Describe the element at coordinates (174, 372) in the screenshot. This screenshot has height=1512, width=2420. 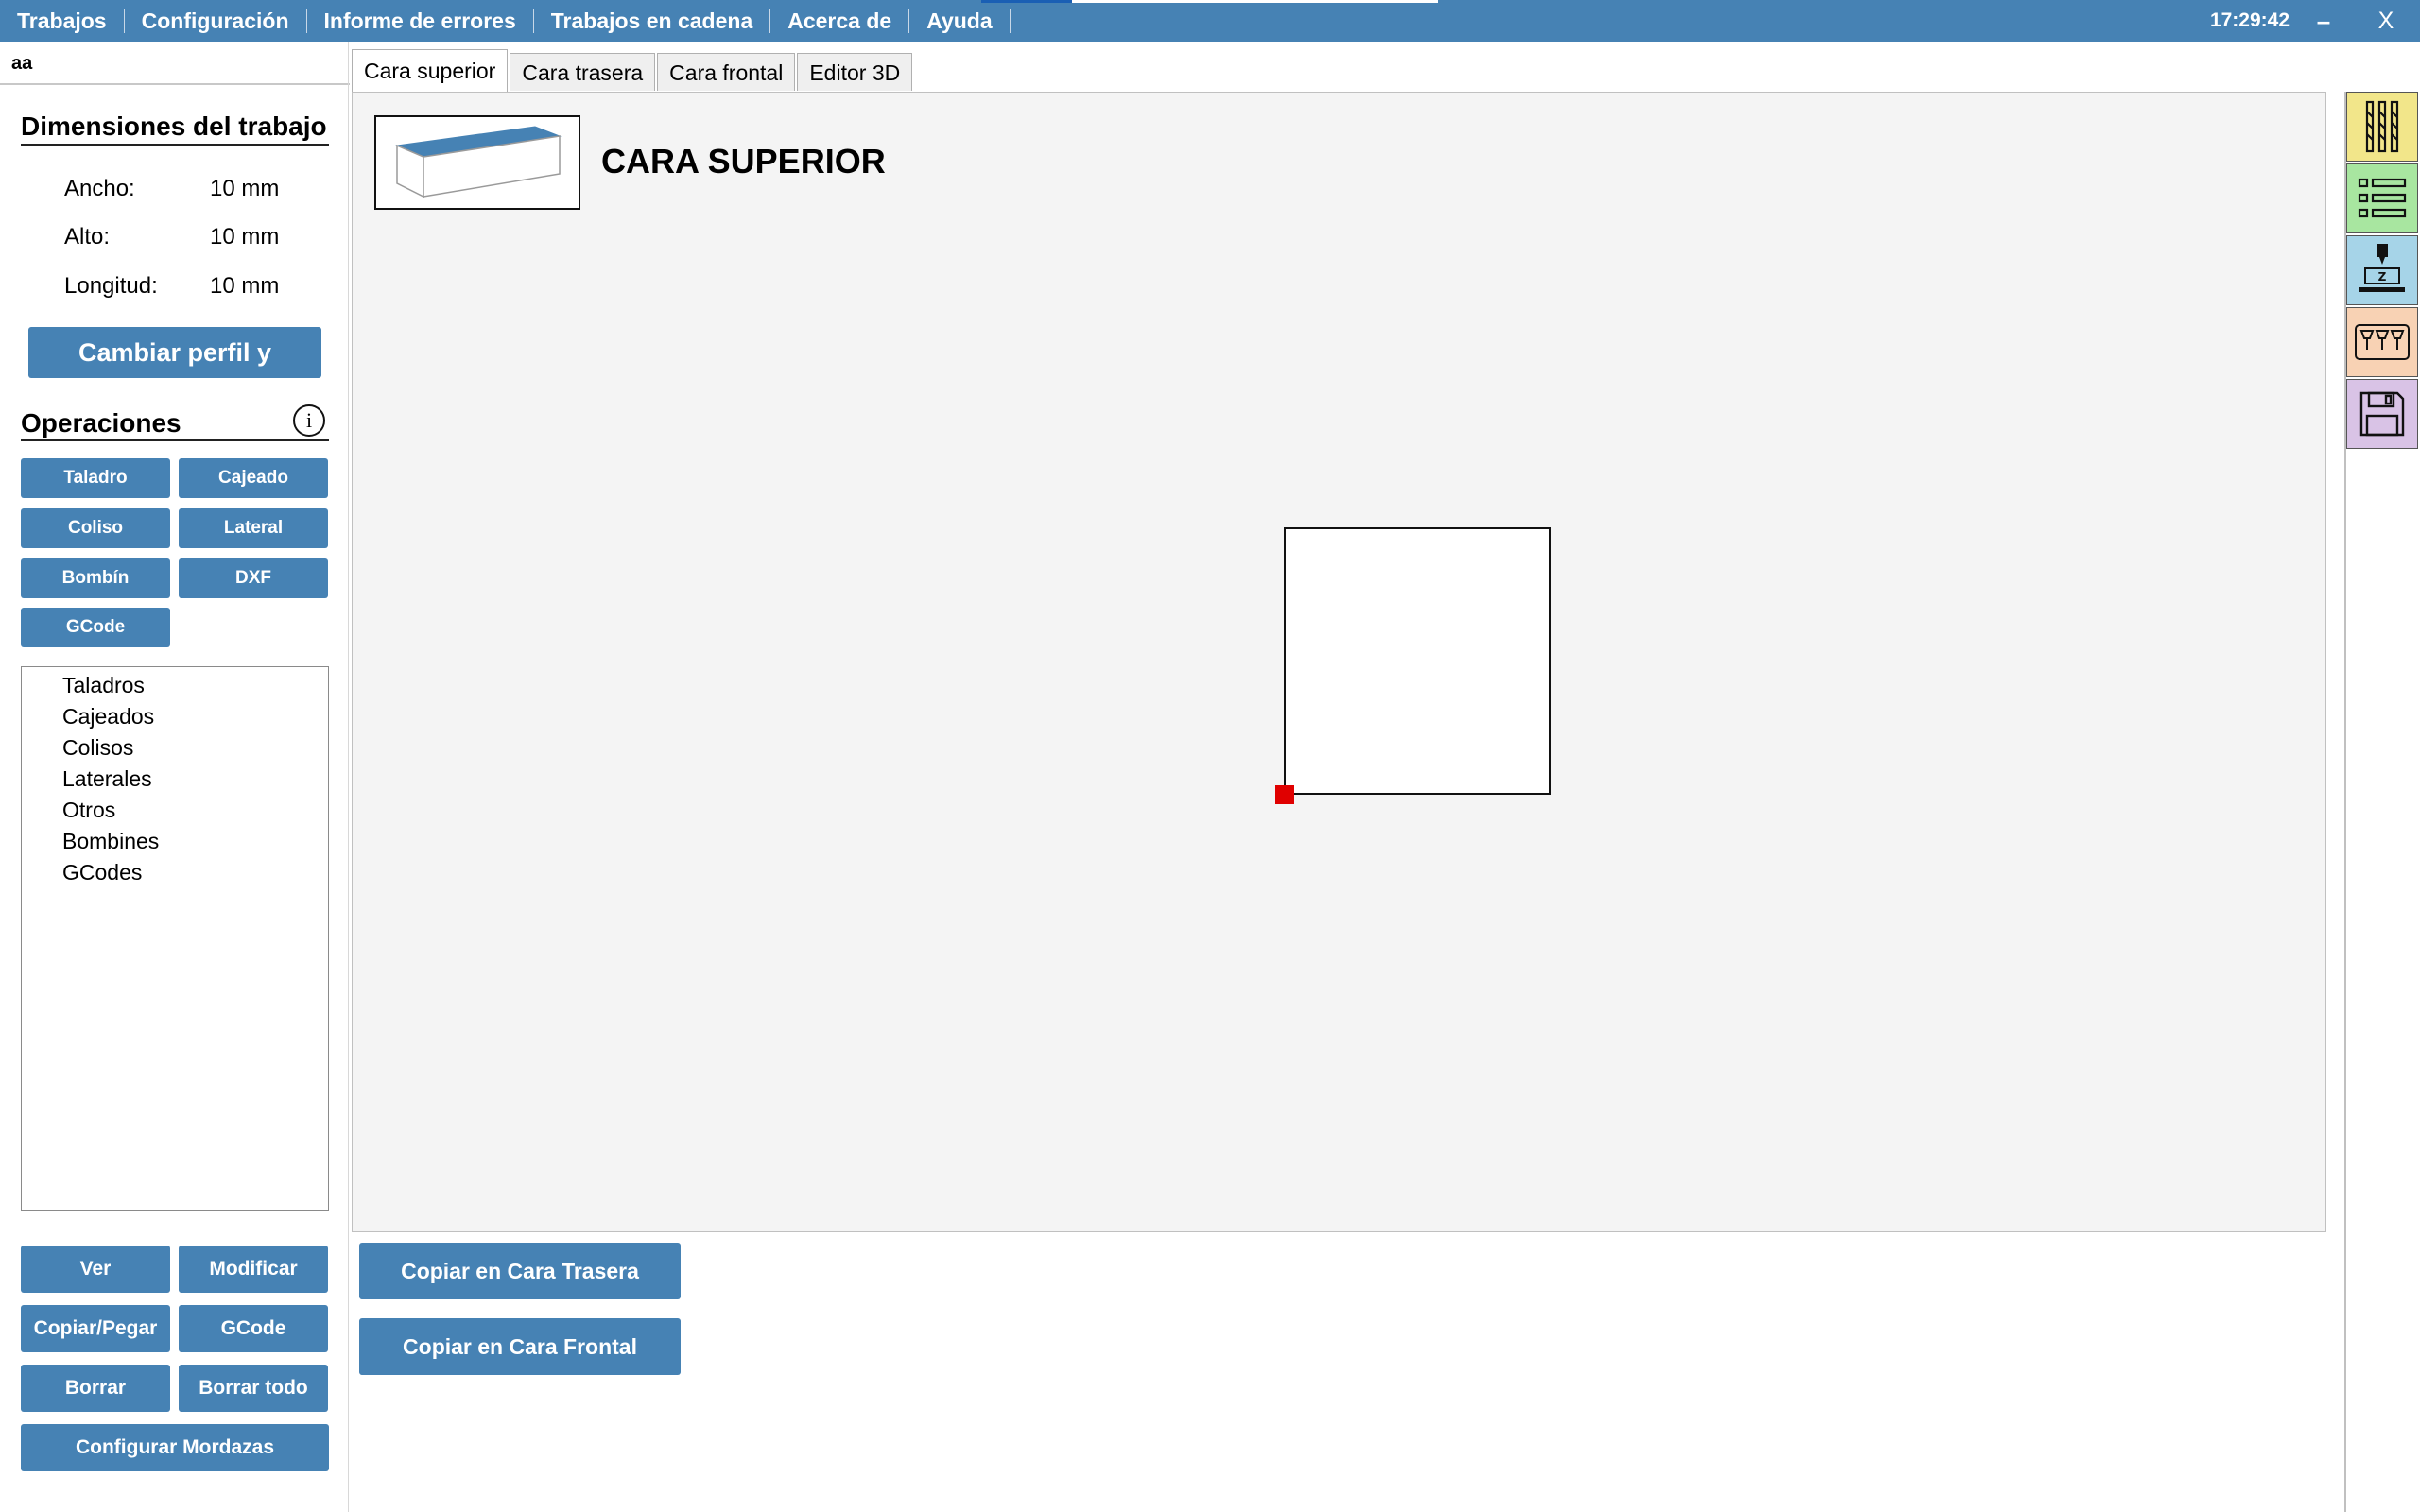
I see `change-profile-button: Cambiar perfil y longitud` at that location.